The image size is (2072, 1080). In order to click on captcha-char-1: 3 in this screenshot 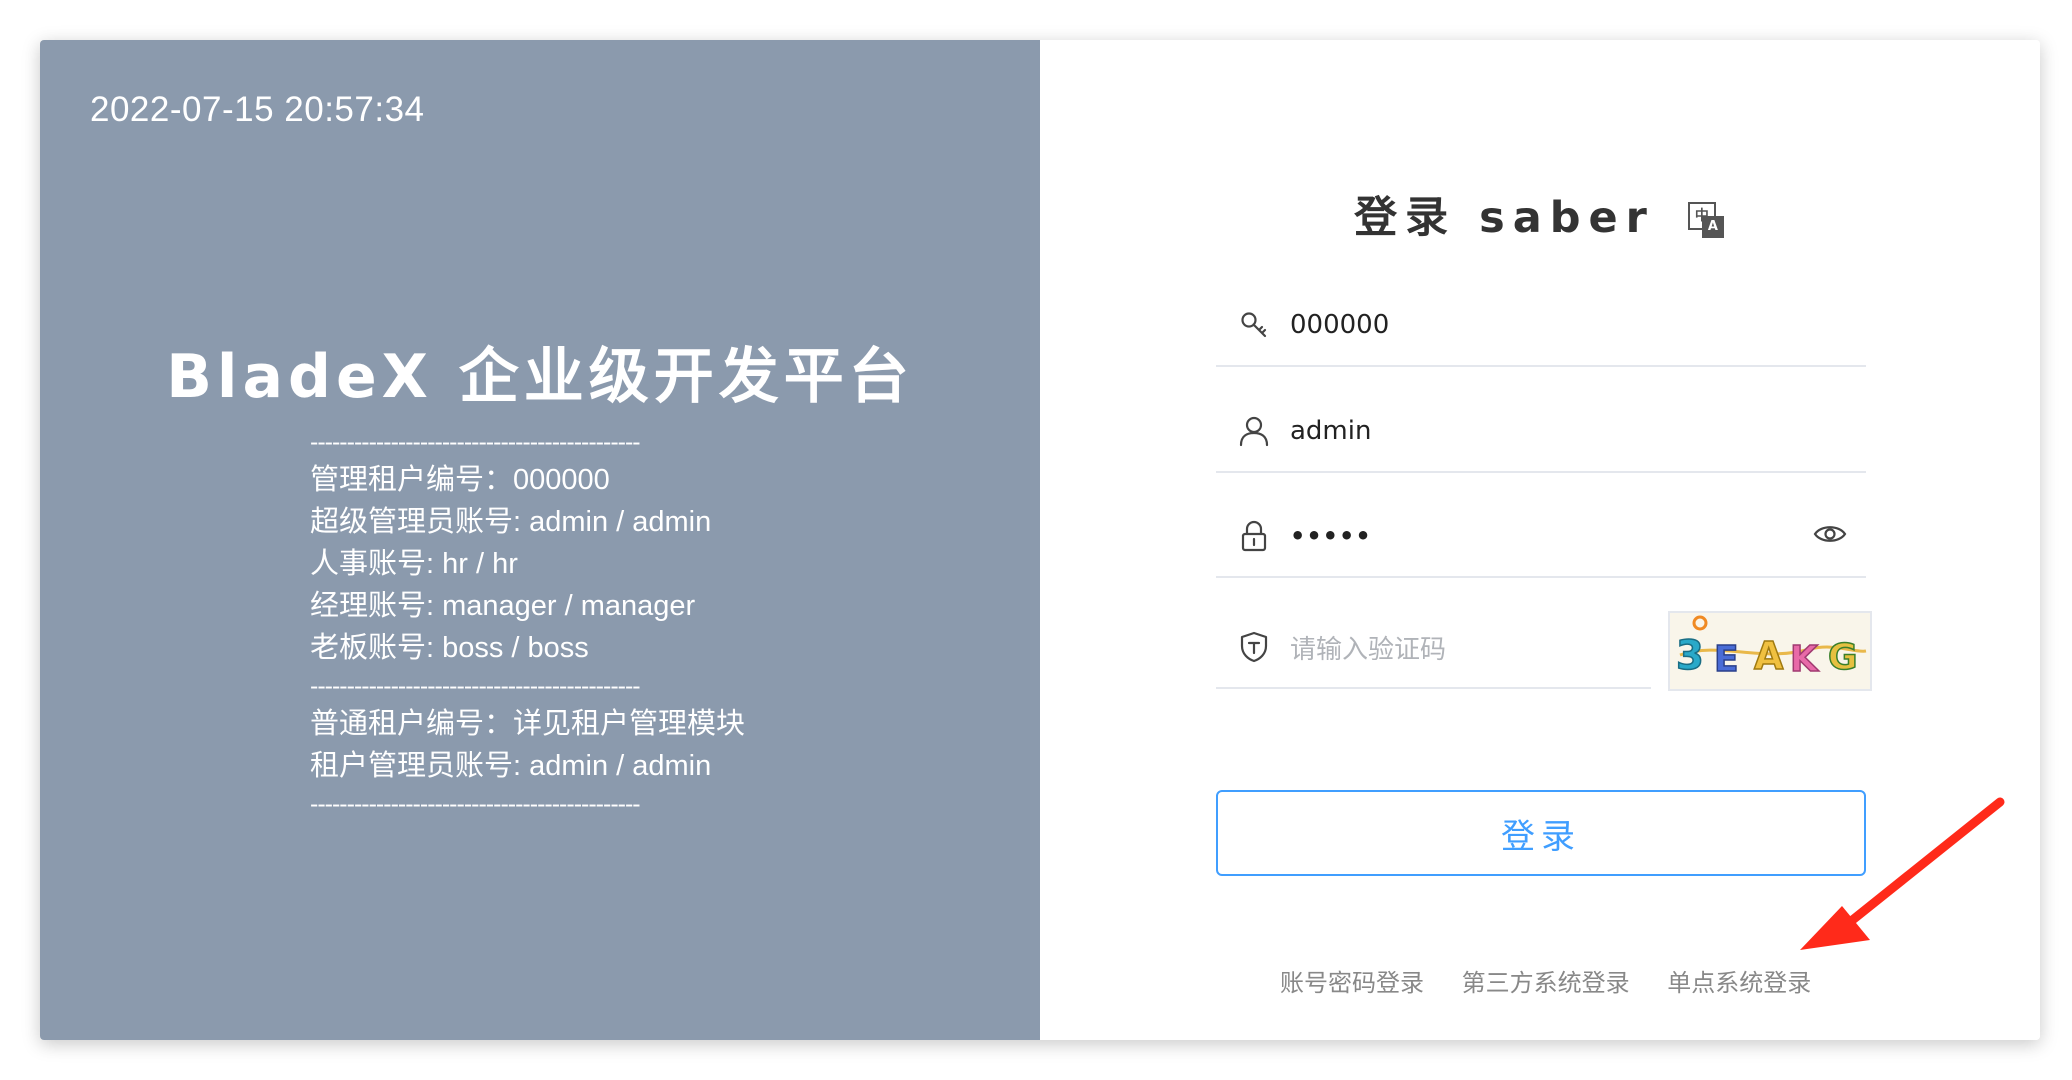, I will do `click(1690, 656)`.